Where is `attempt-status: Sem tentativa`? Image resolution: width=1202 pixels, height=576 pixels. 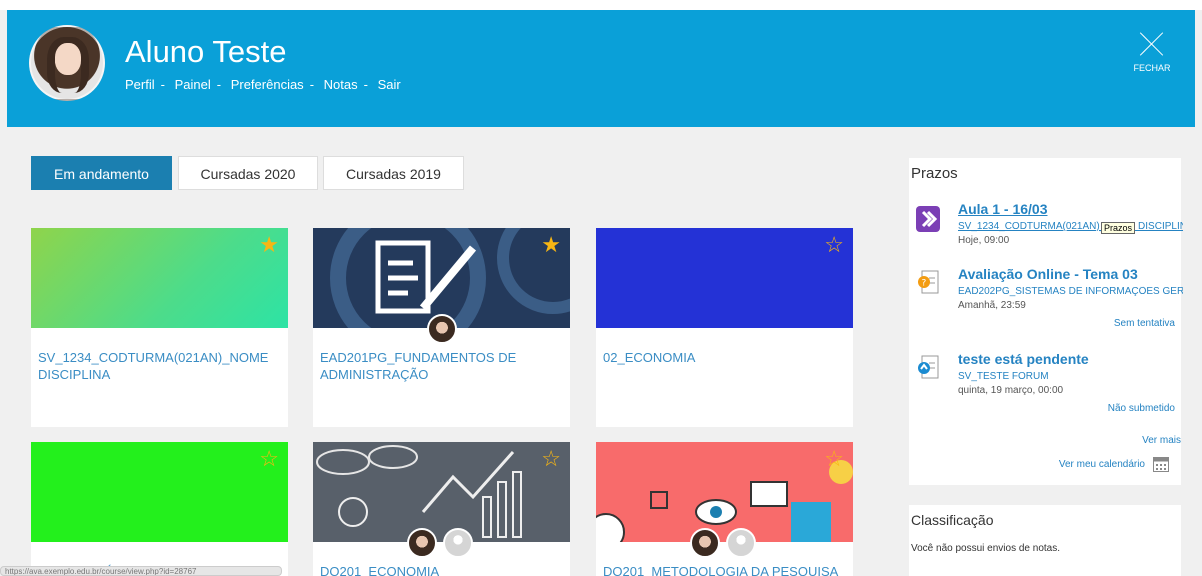
attempt-status: Sem tentativa is located at coordinates (1117, 323).